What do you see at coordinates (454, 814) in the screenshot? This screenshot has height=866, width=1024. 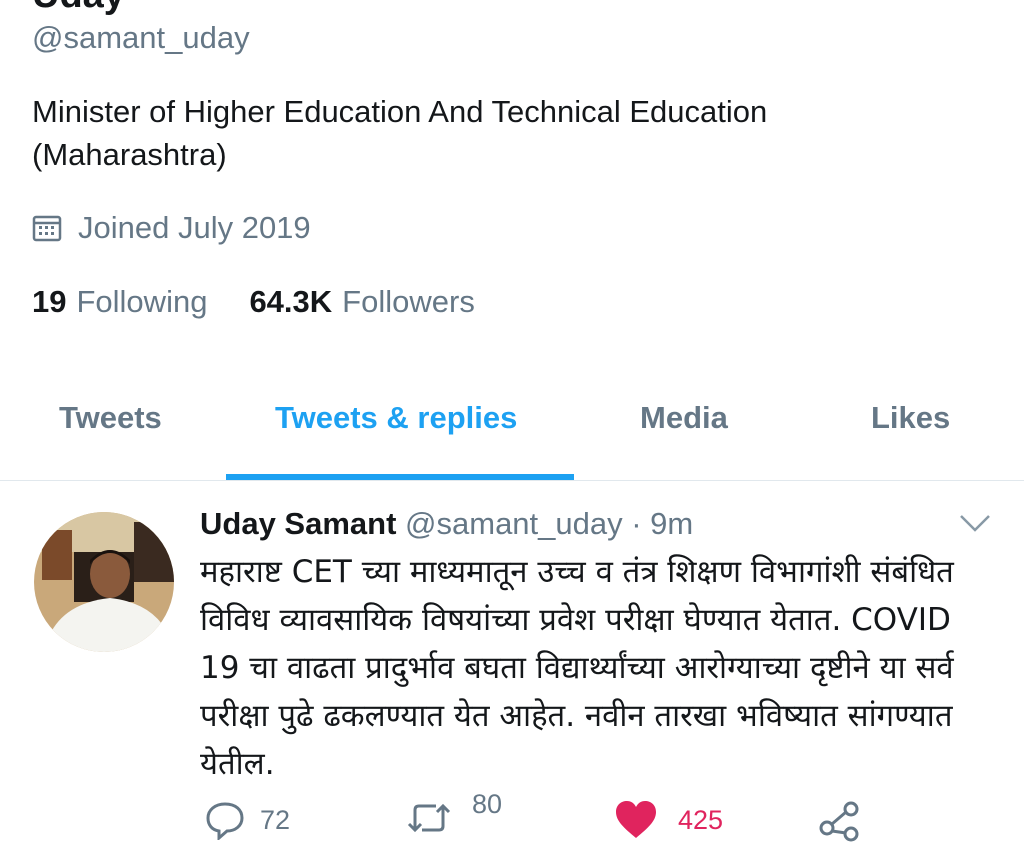 I see `retweet-button: 80` at bounding box center [454, 814].